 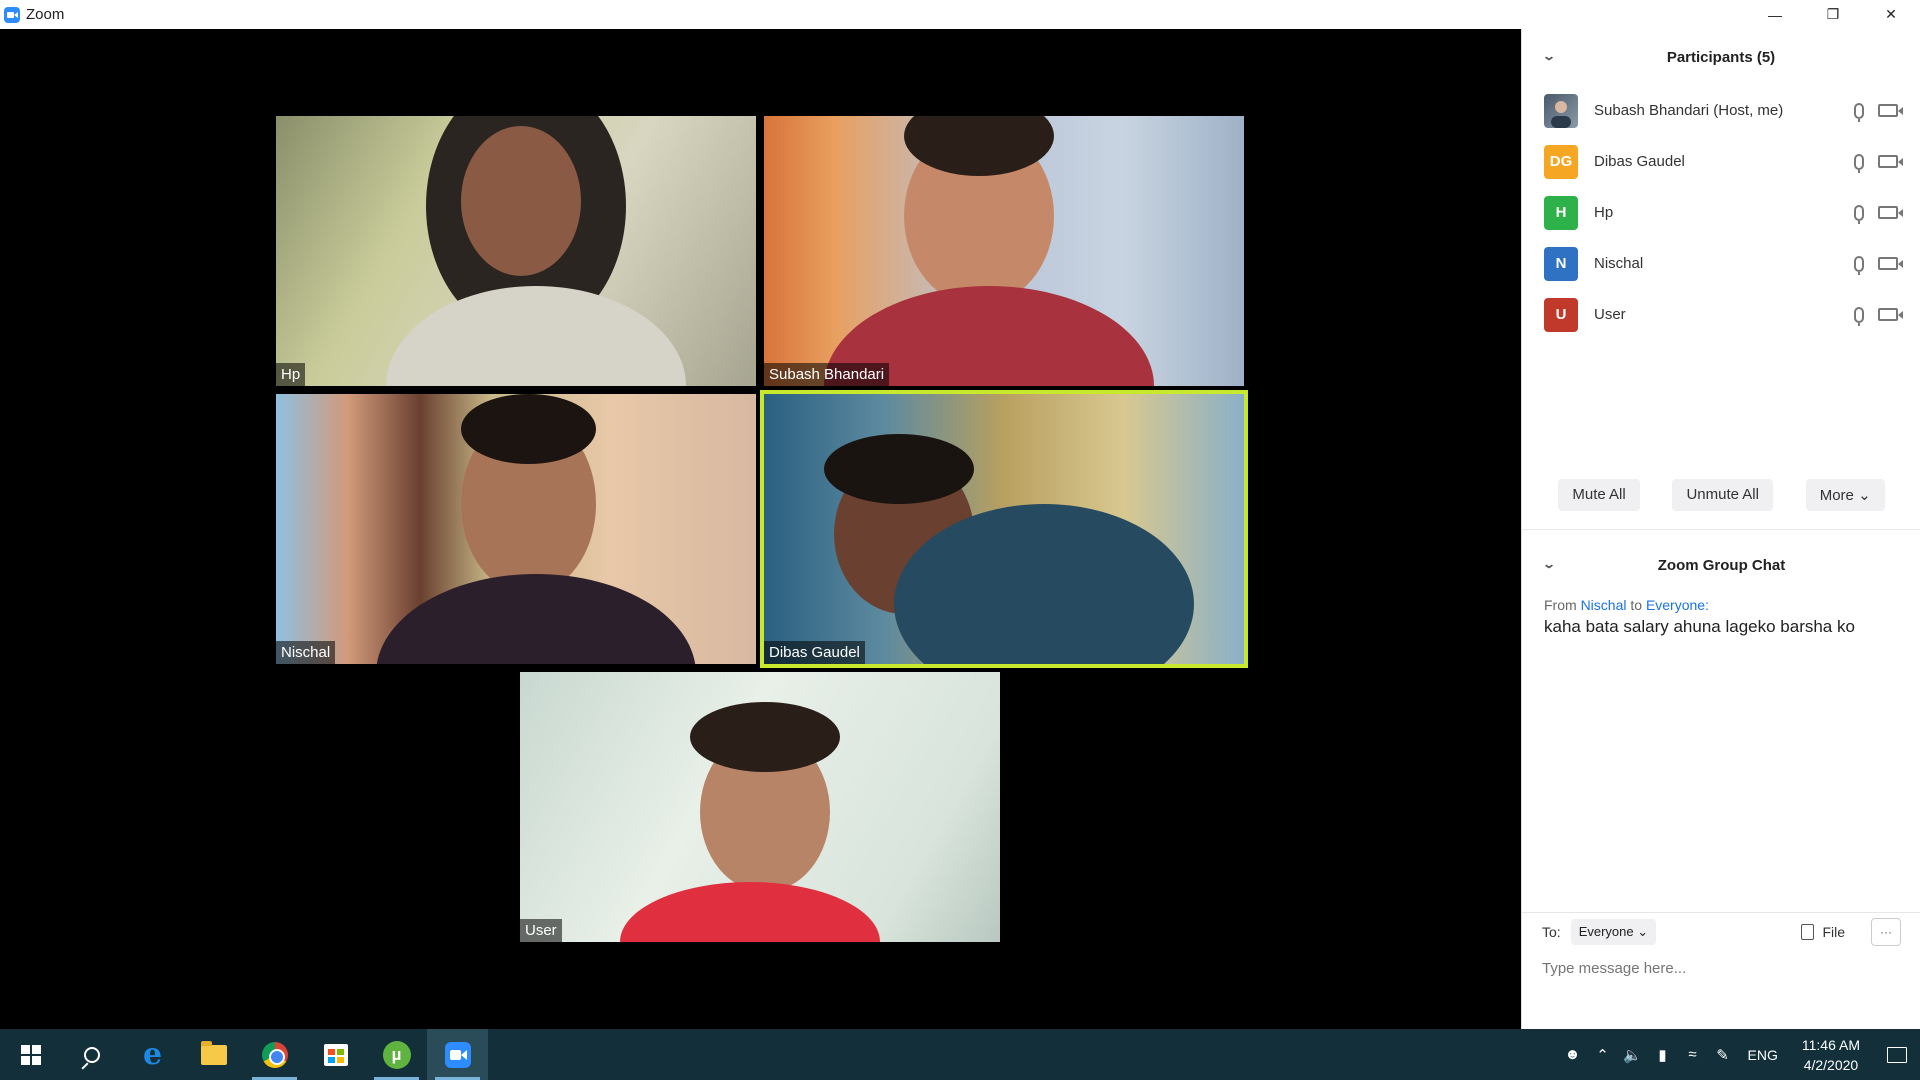 I want to click on avatar: U, so click(x=1561, y=314).